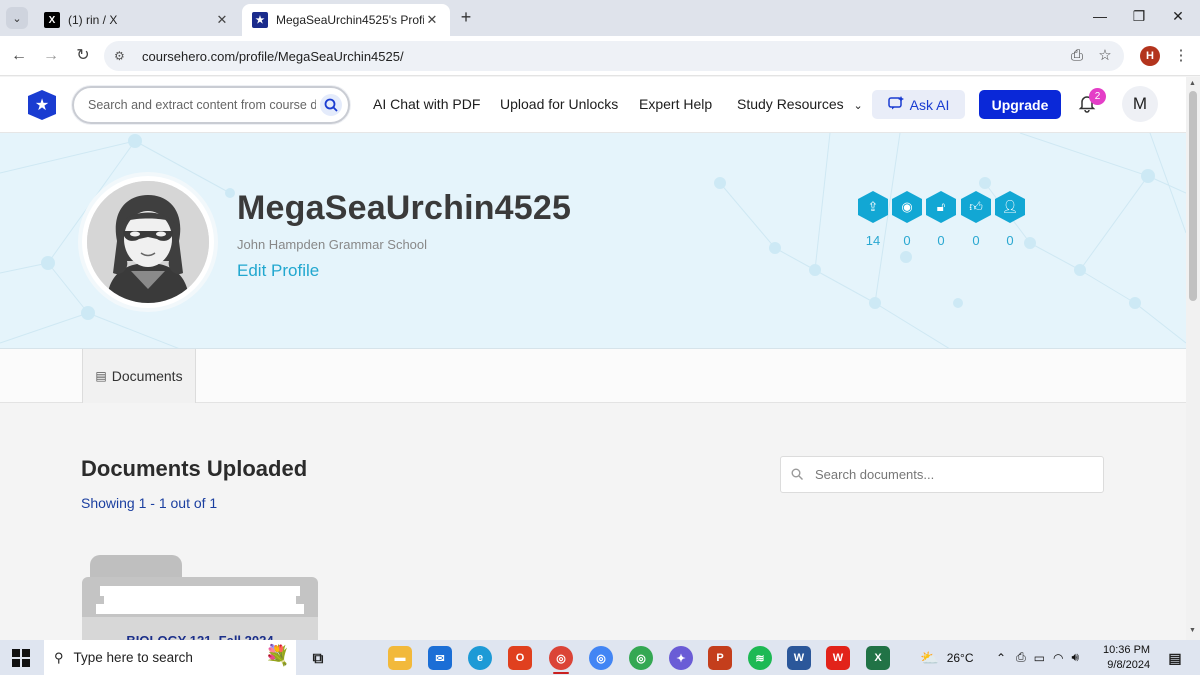 The height and width of the screenshot is (675, 1200). I want to click on ask-ai-button: Ask AI, so click(918, 104).